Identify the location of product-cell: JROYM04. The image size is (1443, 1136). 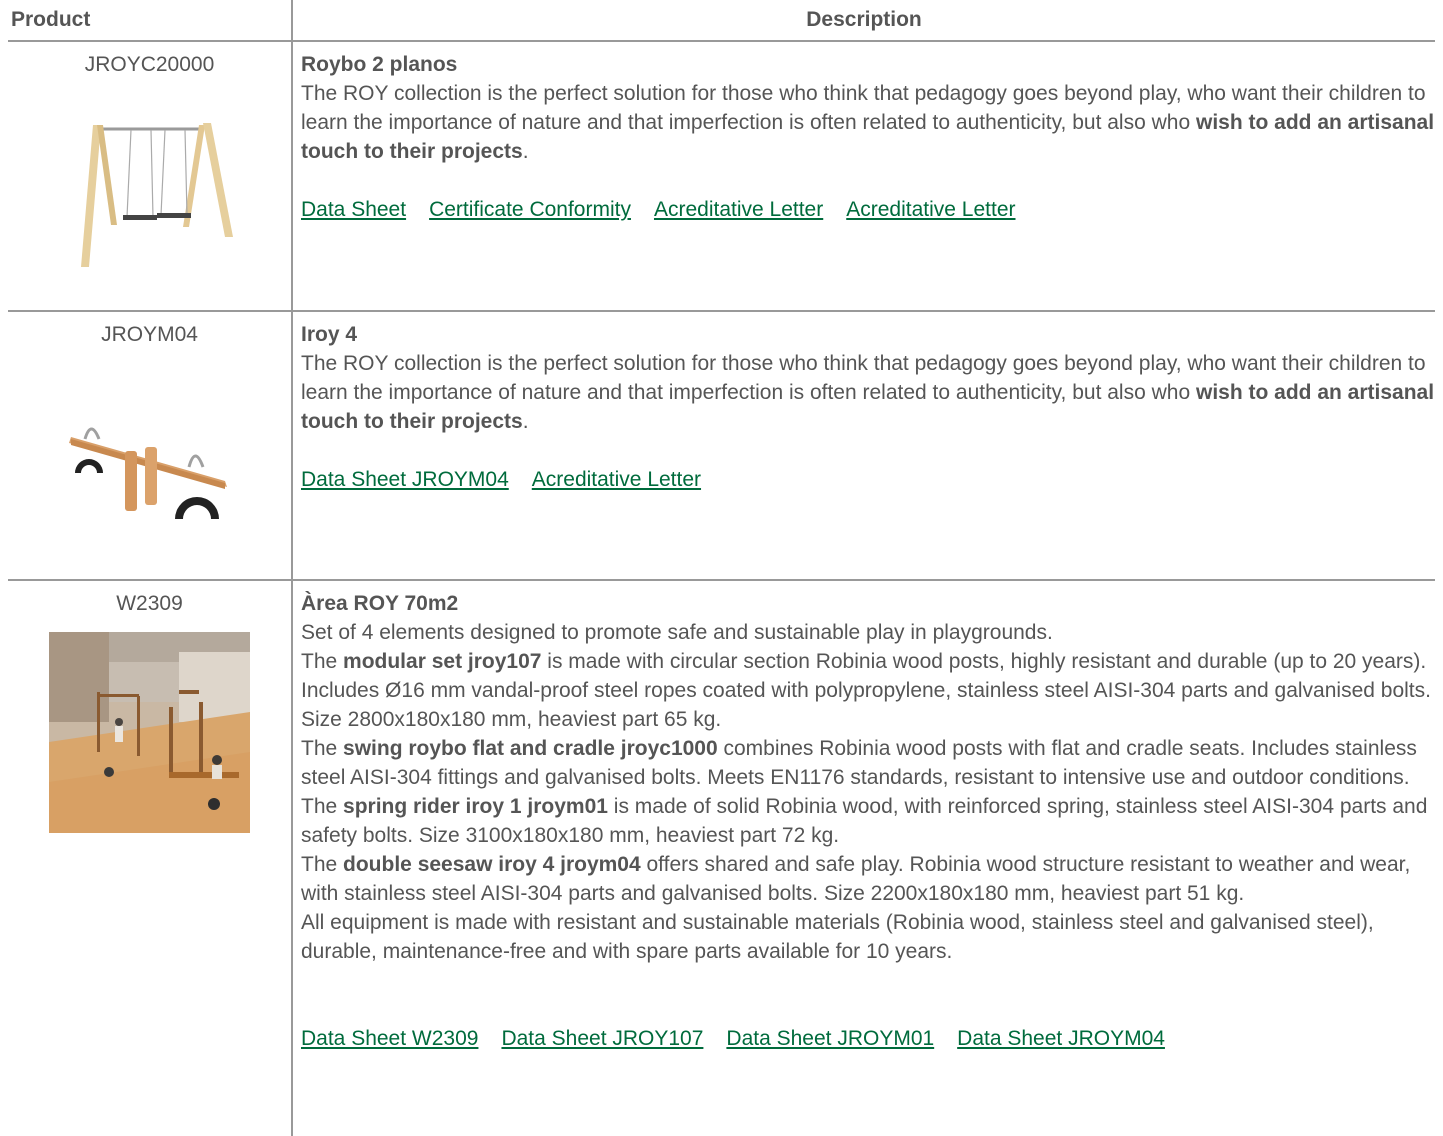
(150, 446).